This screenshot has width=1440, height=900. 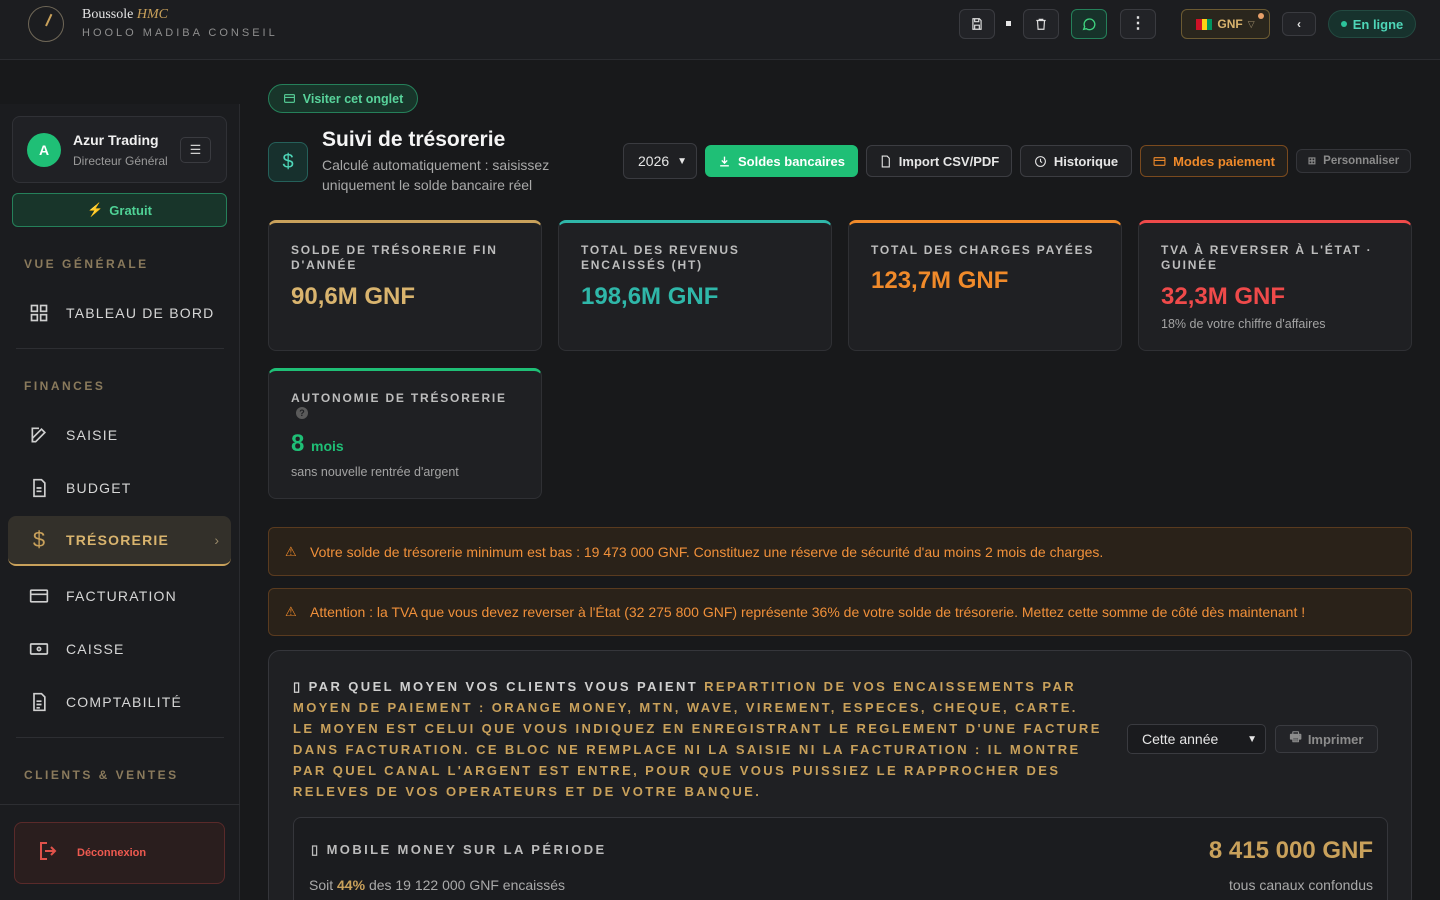 I want to click on currency-selector: GNF ▽, so click(x=1225, y=24).